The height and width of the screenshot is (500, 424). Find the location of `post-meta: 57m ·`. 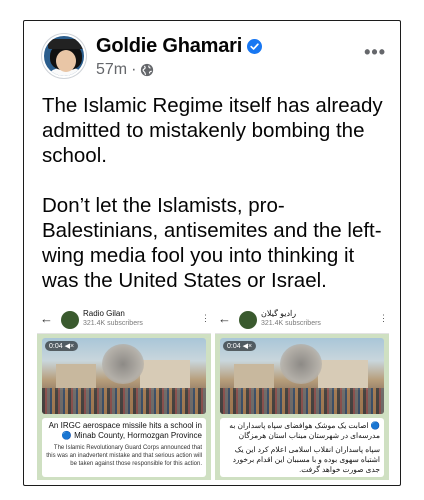

post-meta: 57m · is located at coordinates (125, 70).